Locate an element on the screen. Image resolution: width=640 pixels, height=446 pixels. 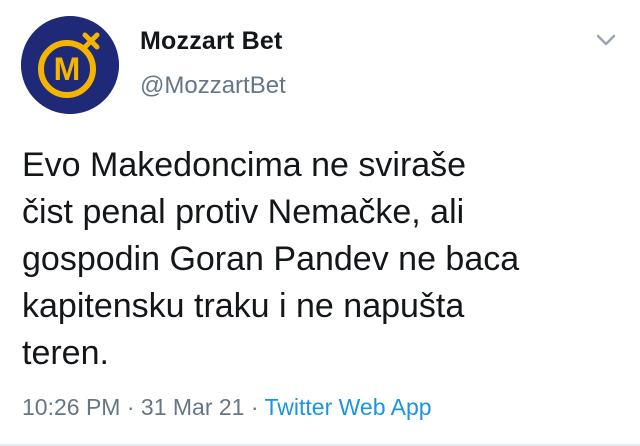
chevron-down-icon is located at coordinates (606, 40).